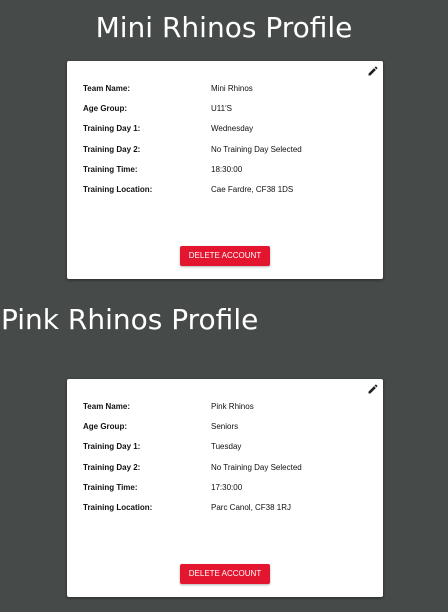 This screenshot has width=448, height=612. Describe the element at coordinates (252, 189) in the screenshot. I see `training-location-value: Cae Fardre, CF38 1DS` at that location.